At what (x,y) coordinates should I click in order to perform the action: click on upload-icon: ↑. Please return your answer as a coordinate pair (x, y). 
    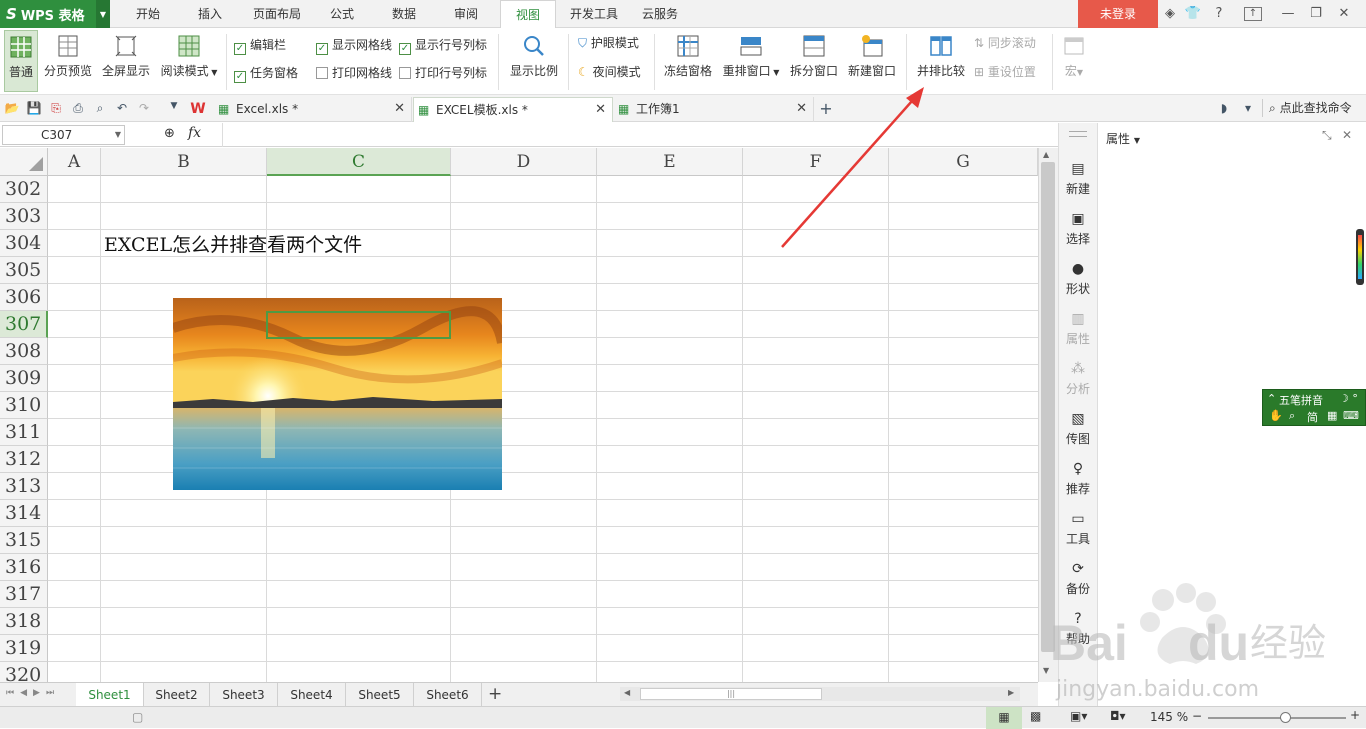
    Looking at the image, I should click on (1253, 14).